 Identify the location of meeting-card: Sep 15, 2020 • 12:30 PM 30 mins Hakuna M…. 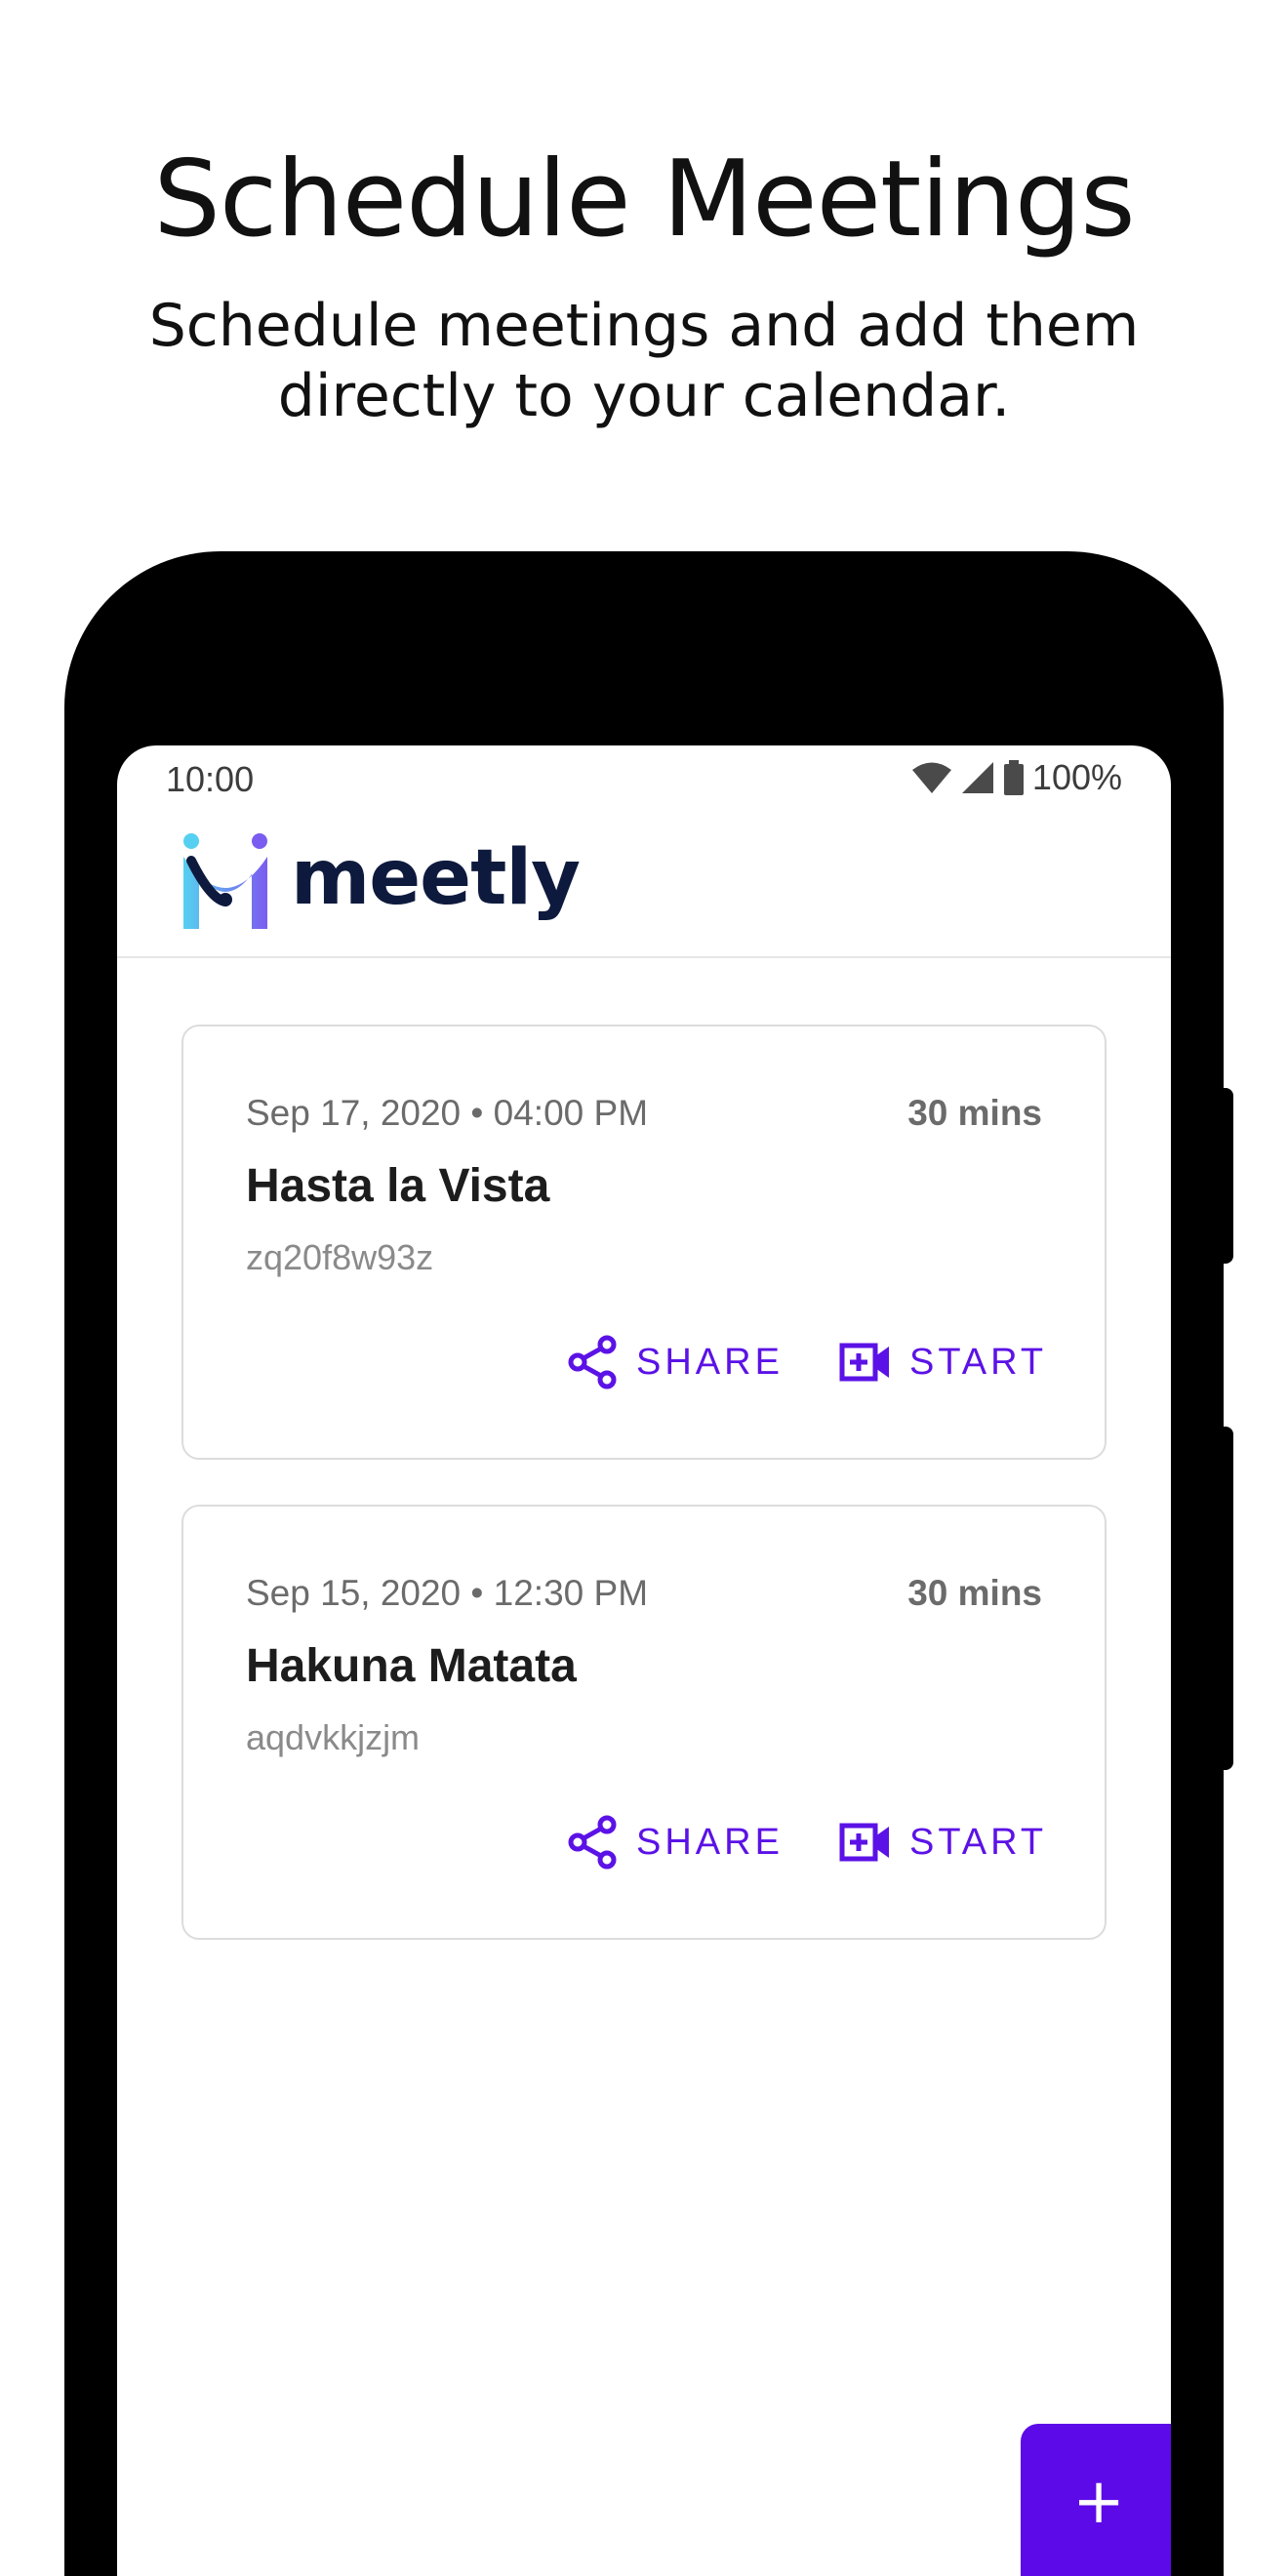
(644, 1722).